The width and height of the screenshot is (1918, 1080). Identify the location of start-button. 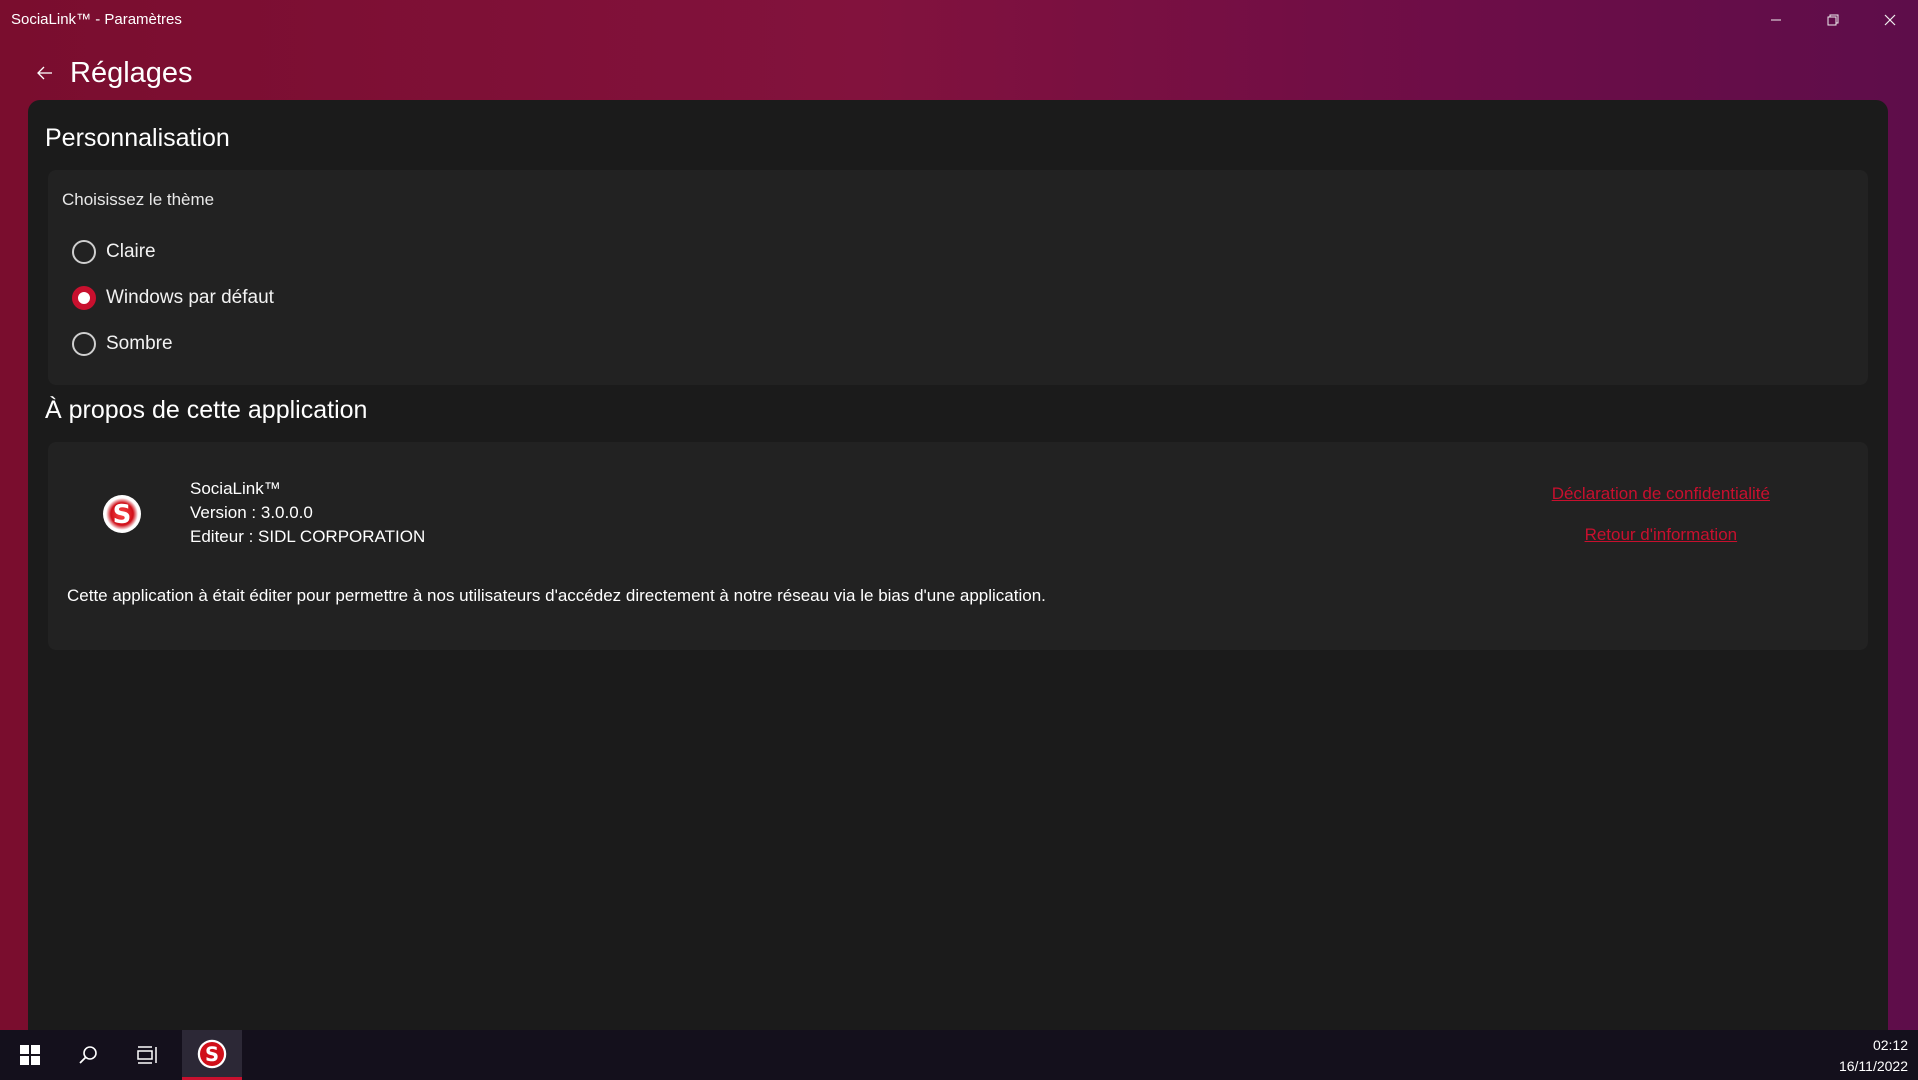
(30, 1055).